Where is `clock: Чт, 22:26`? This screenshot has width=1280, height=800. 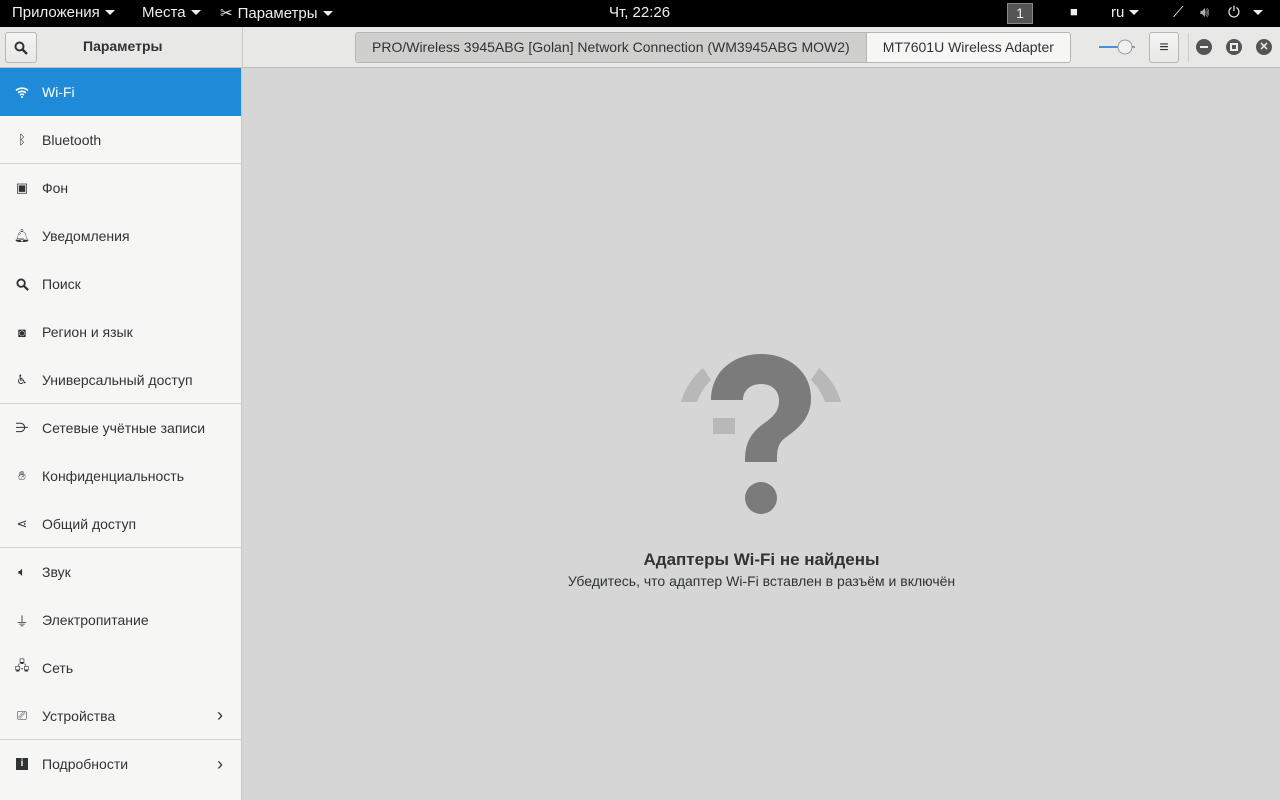 clock: Чт, 22:26 is located at coordinates (639, 12).